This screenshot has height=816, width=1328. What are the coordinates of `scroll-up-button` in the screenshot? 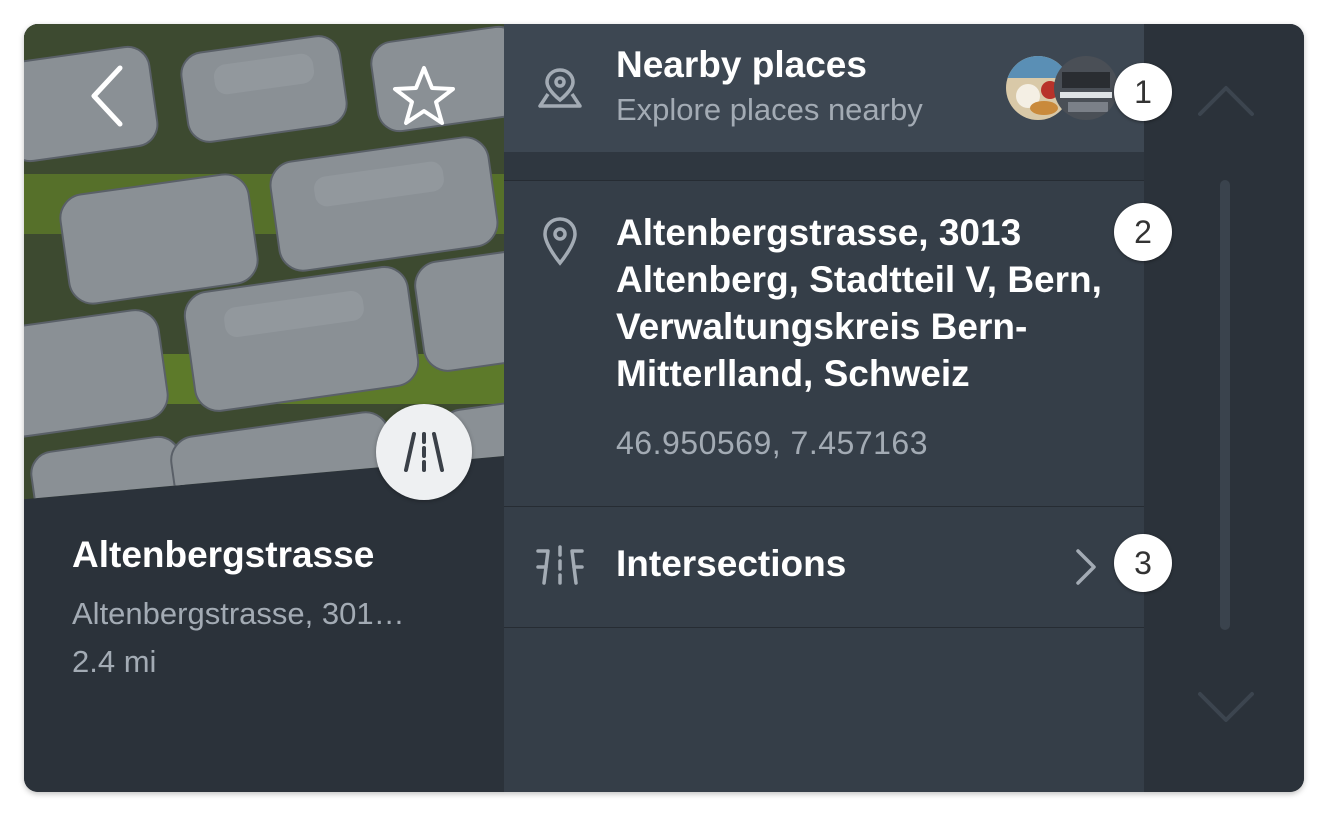 It's located at (1226, 100).